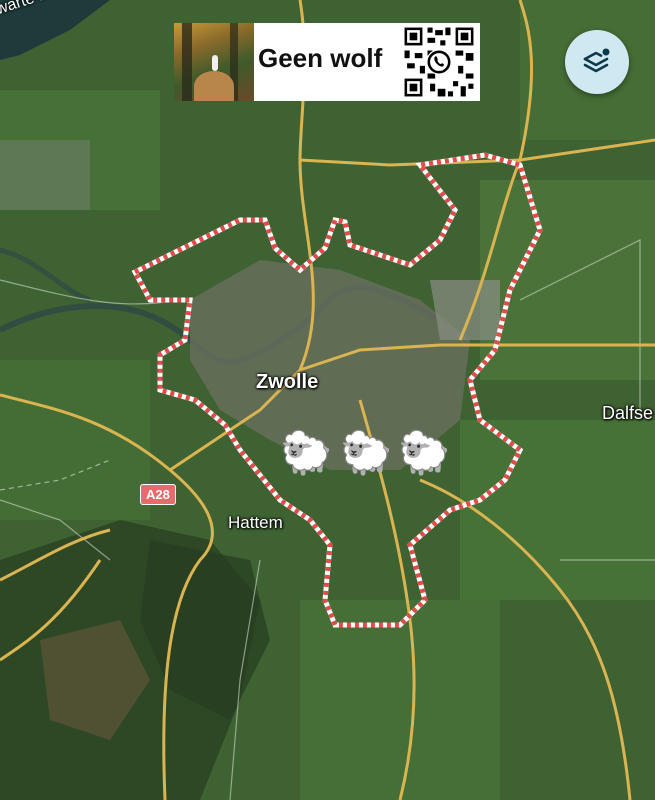  I want to click on layers-button, so click(597, 62).